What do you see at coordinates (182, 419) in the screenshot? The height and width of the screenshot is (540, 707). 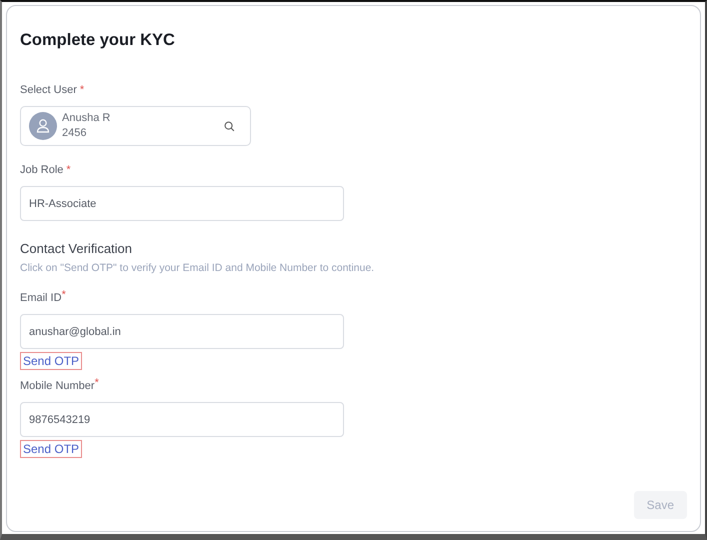 I see `text-field: 9876543219` at bounding box center [182, 419].